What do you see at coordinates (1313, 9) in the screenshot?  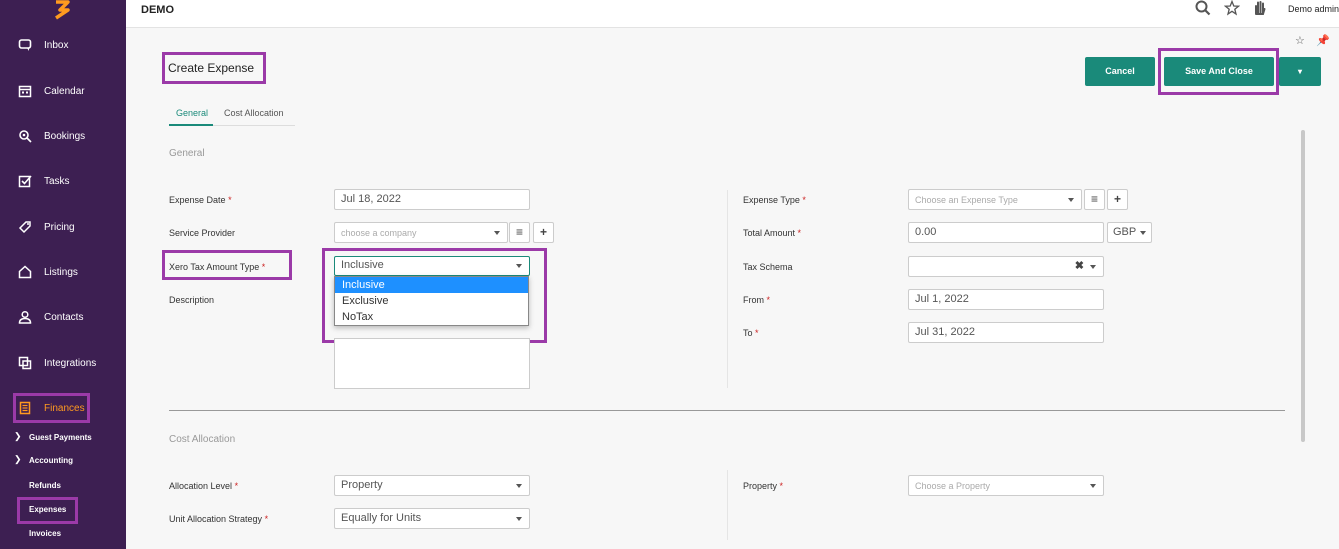 I see `user-name: Demo admin` at bounding box center [1313, 9].